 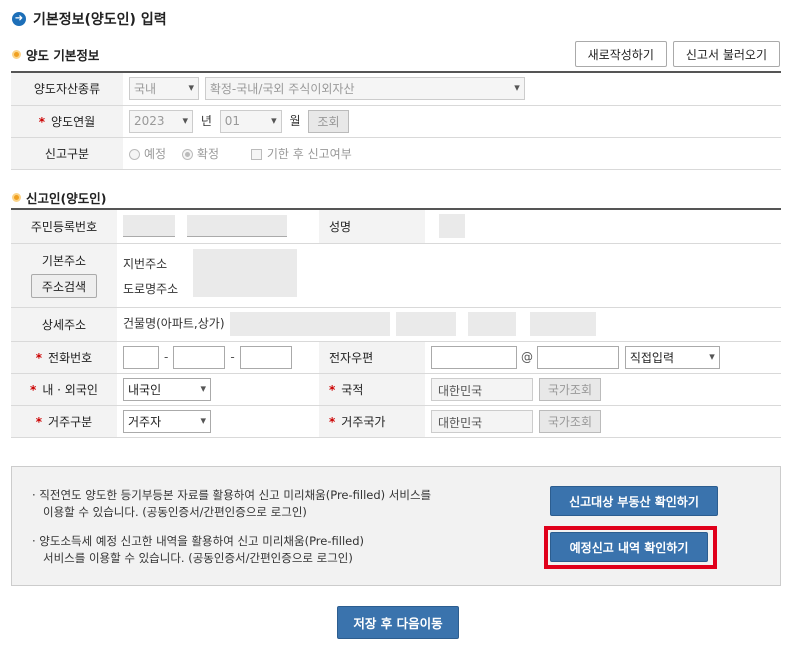 I want to click on address-value, so click(x=245, y=272).